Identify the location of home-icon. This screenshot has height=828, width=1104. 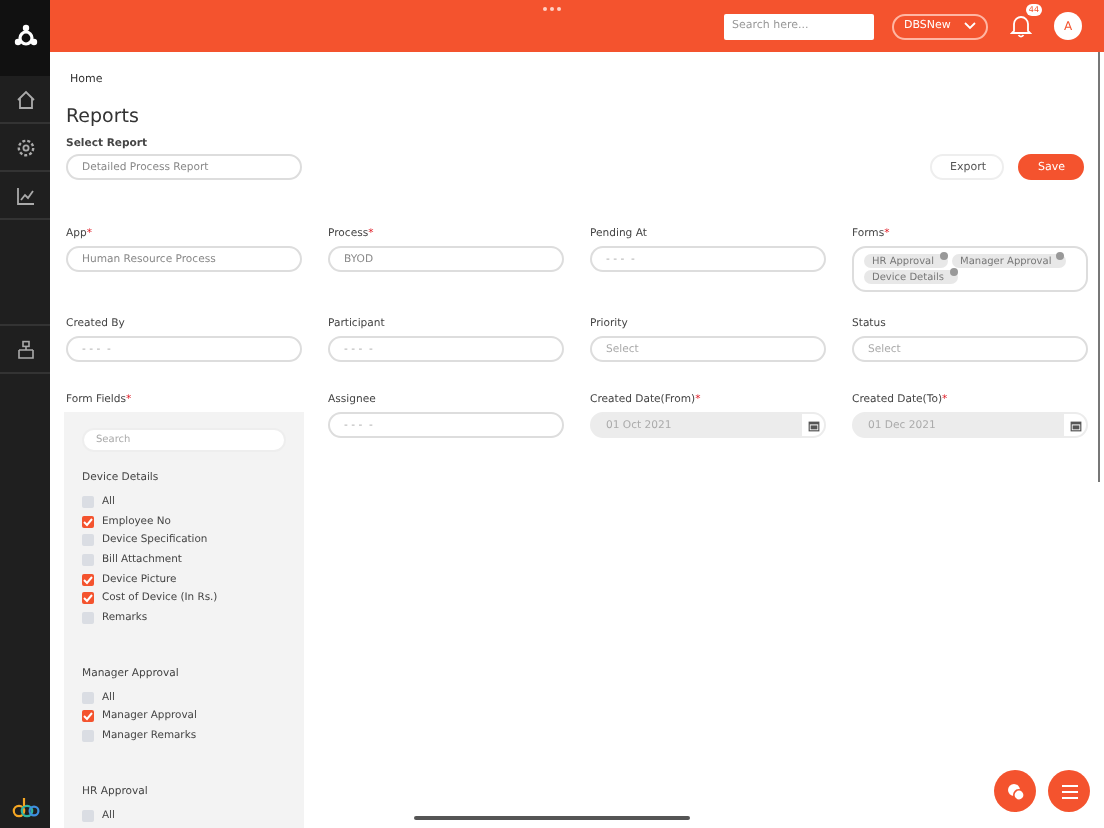
(25, 99).